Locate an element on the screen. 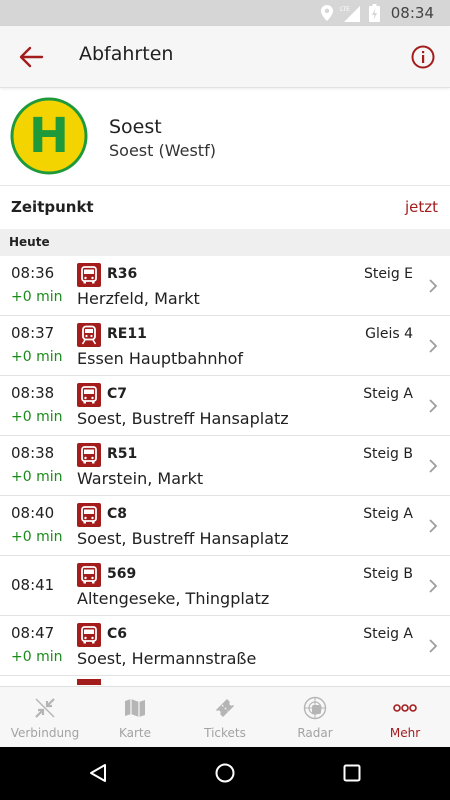  departure-time: 08:36 is located at coordinates (33, 273).